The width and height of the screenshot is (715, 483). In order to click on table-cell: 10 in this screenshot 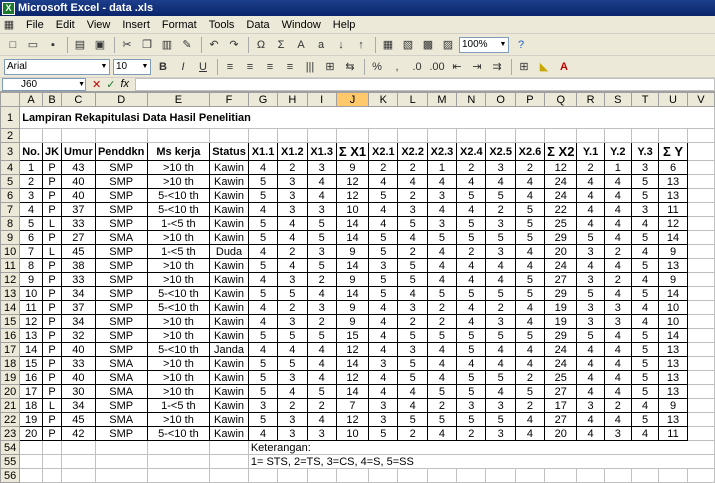, I will do `click(352, 433)`.